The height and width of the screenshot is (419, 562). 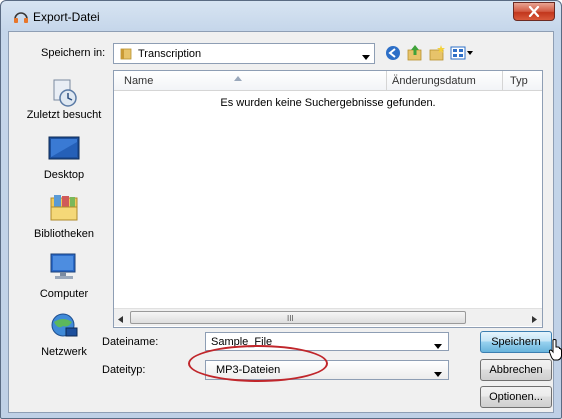 I want to click on back-icon, so click(x=393, y=53).